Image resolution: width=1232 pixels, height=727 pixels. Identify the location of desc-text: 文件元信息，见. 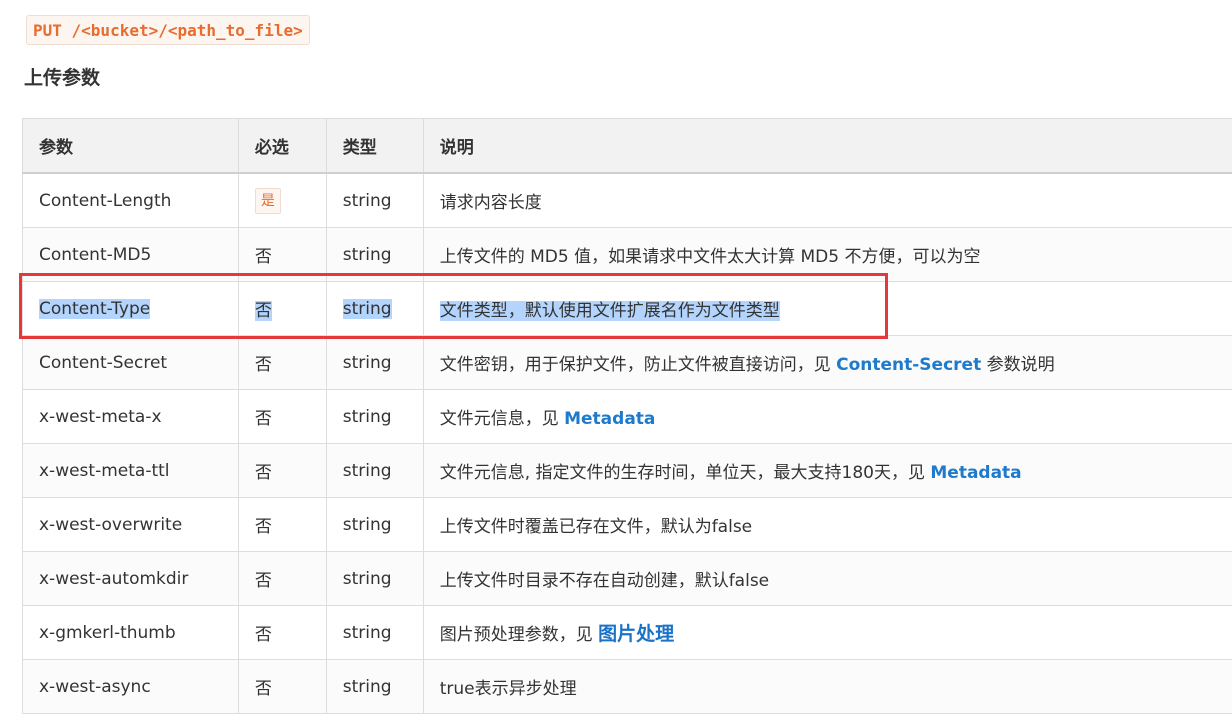
(502, 419).